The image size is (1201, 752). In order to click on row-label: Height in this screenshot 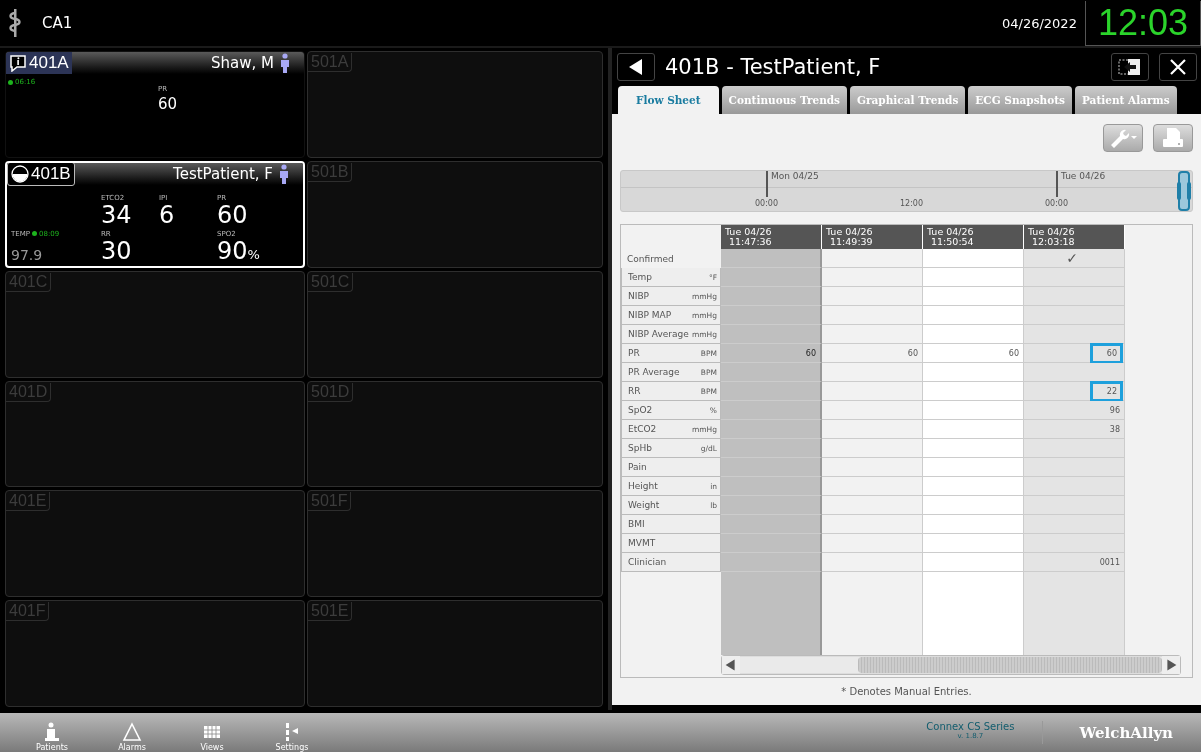, I will do `click(643, 486)`.